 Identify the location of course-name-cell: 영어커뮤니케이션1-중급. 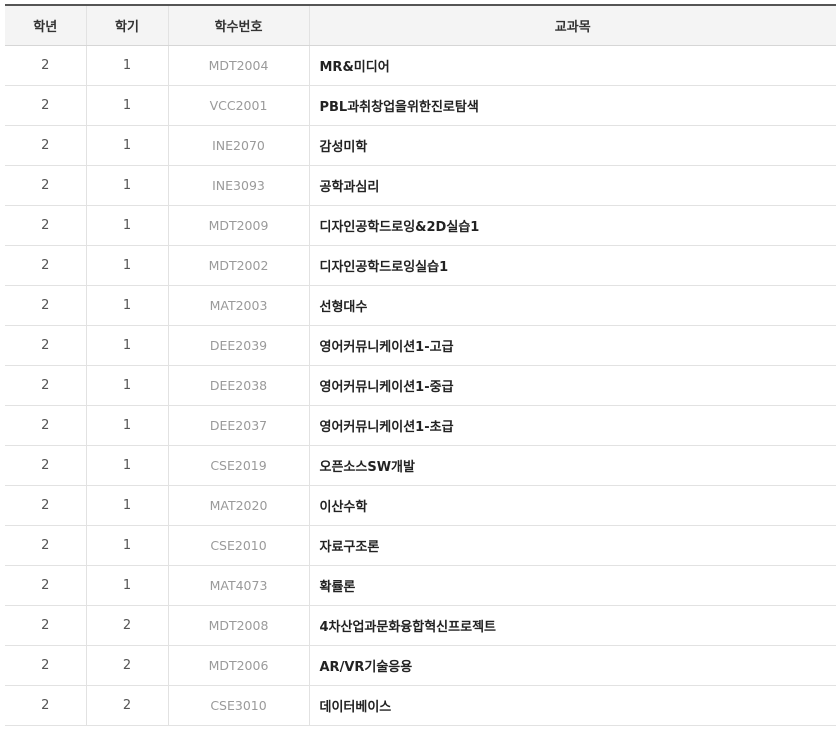
(572, 385).